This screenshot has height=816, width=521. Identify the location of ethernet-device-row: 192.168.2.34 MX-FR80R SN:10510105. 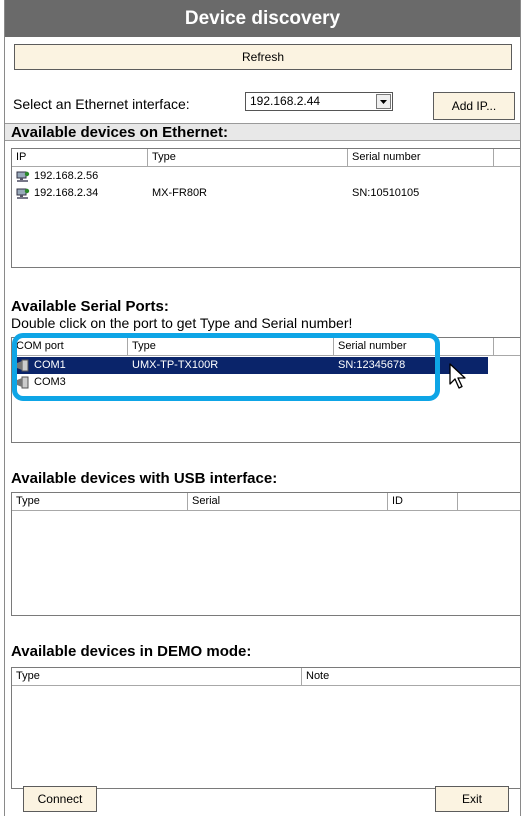
(266, 193).